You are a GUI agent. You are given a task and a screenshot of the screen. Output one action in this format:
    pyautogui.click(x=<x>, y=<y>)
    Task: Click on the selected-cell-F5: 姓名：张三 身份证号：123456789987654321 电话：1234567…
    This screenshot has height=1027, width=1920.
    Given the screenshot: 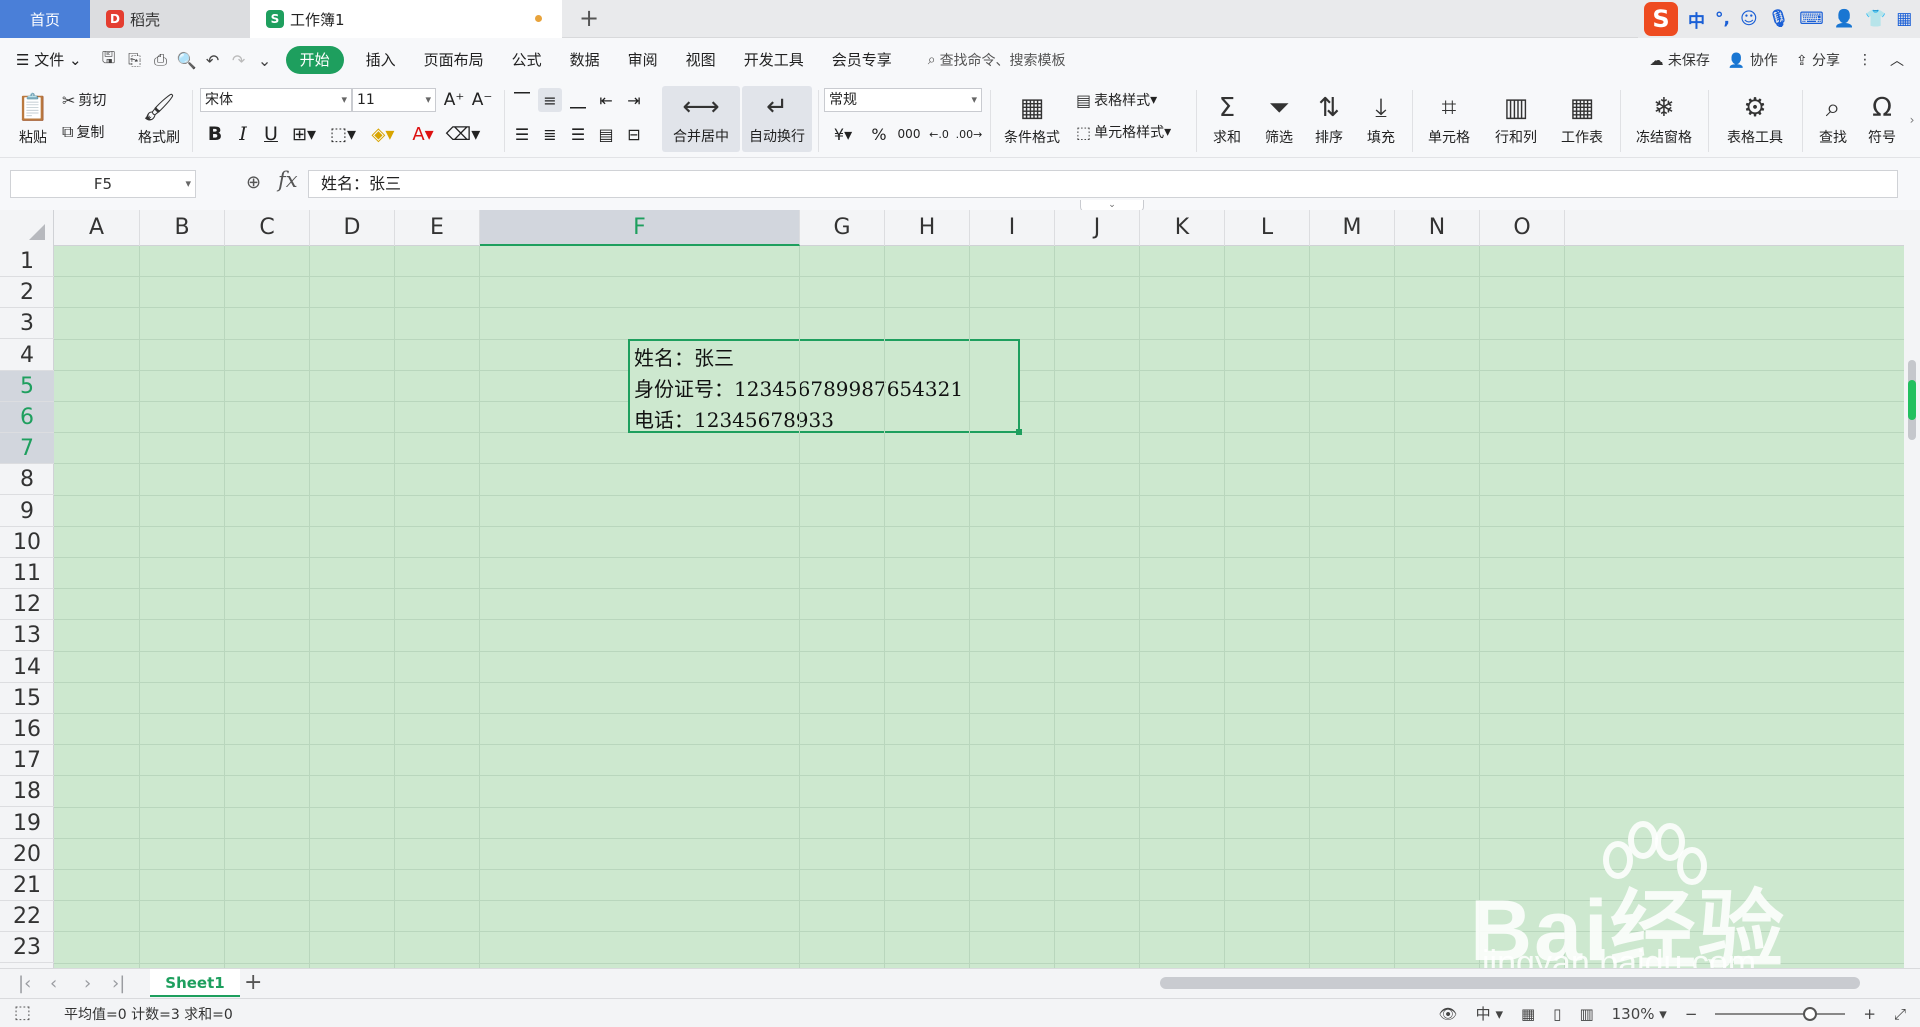 What is the action you would take?
    pyautogui.click(x=825, y=387)
    